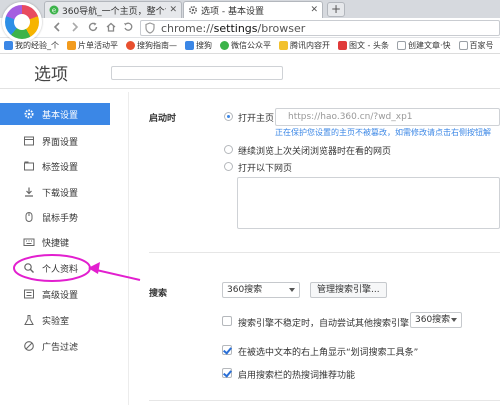  Describe the element at coordinates (55, 192) in the screenshot. I see `sidebar-item-download: 下载设置` at that location.